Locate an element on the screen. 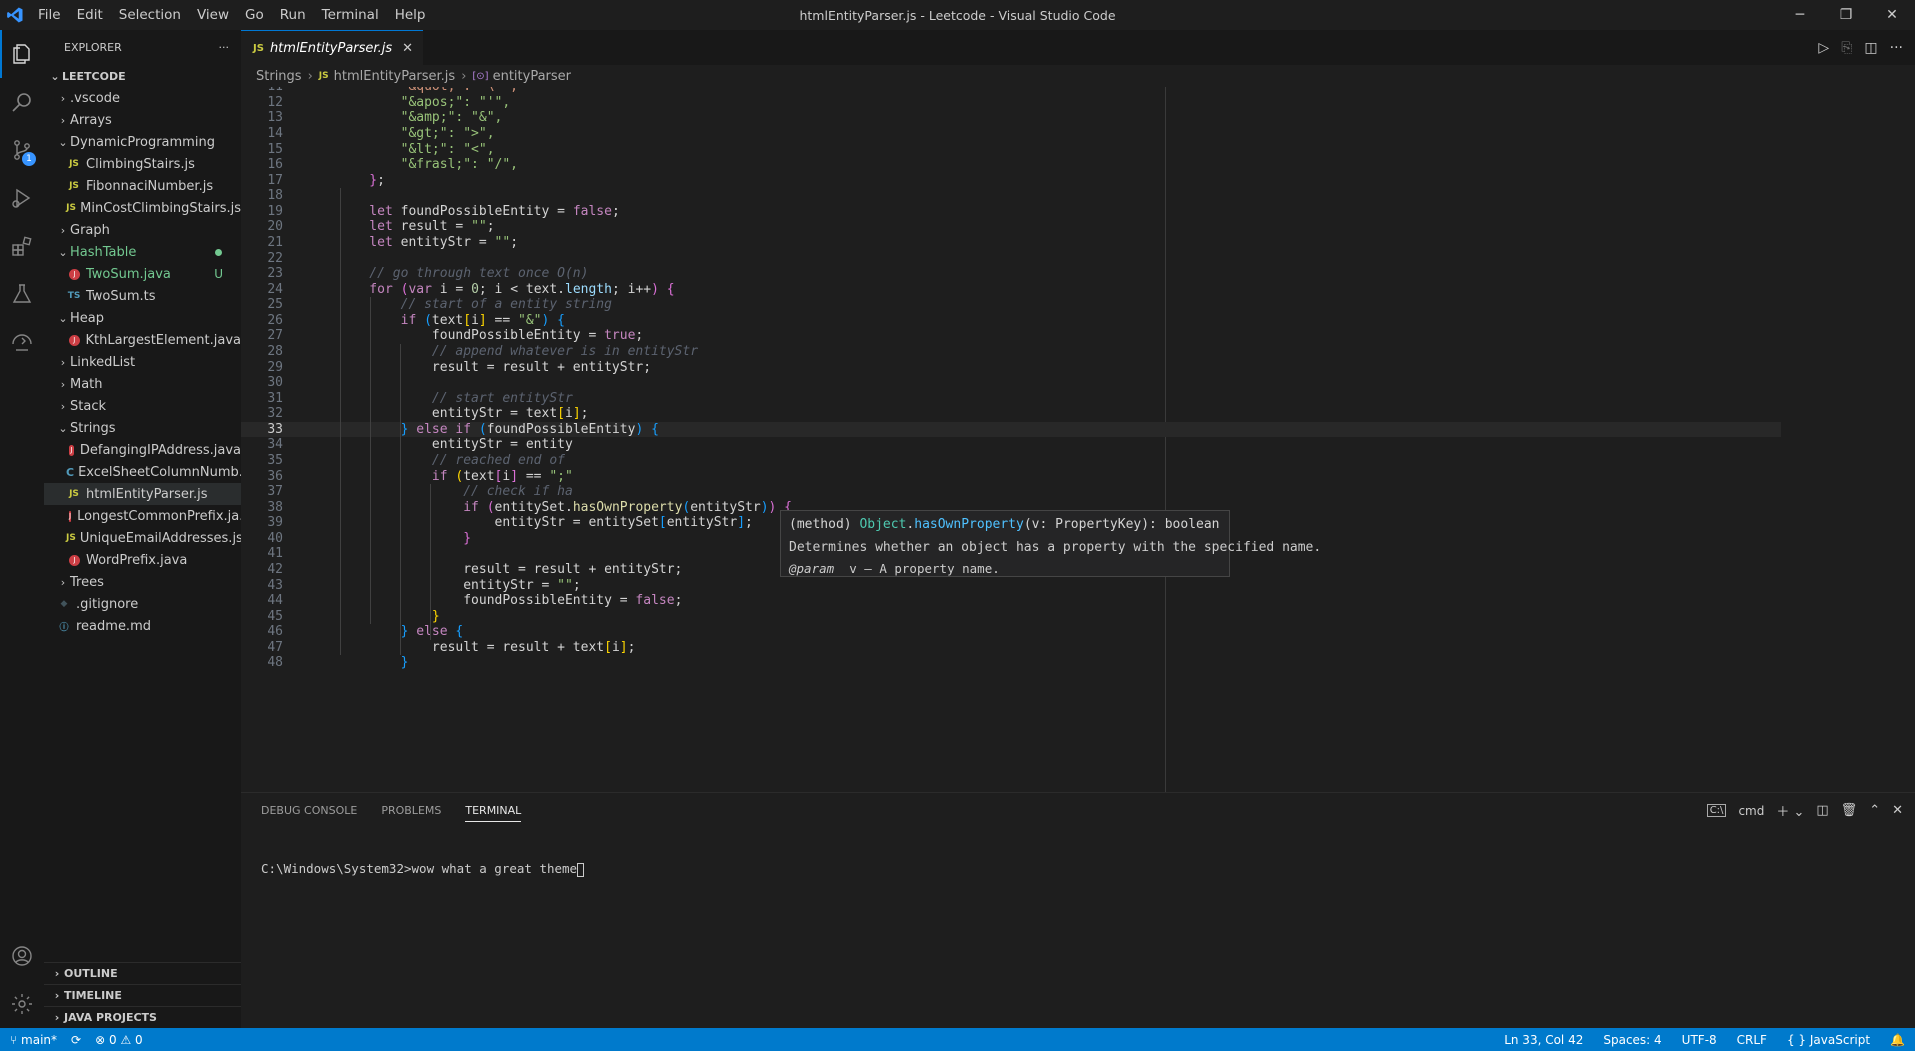  tree-item-label: Heap is located at coordinates (87, 318).